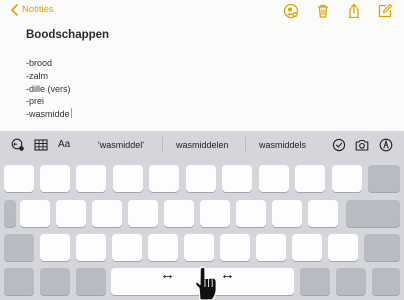  I want to click on share-icon, so click(354, 11).